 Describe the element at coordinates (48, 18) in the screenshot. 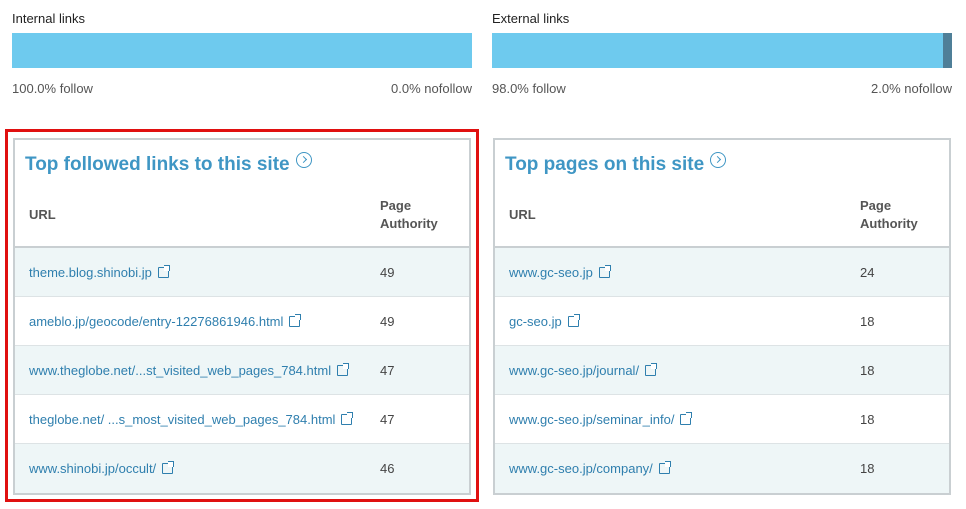

I see `internal-links-title: Internal links` at that location.